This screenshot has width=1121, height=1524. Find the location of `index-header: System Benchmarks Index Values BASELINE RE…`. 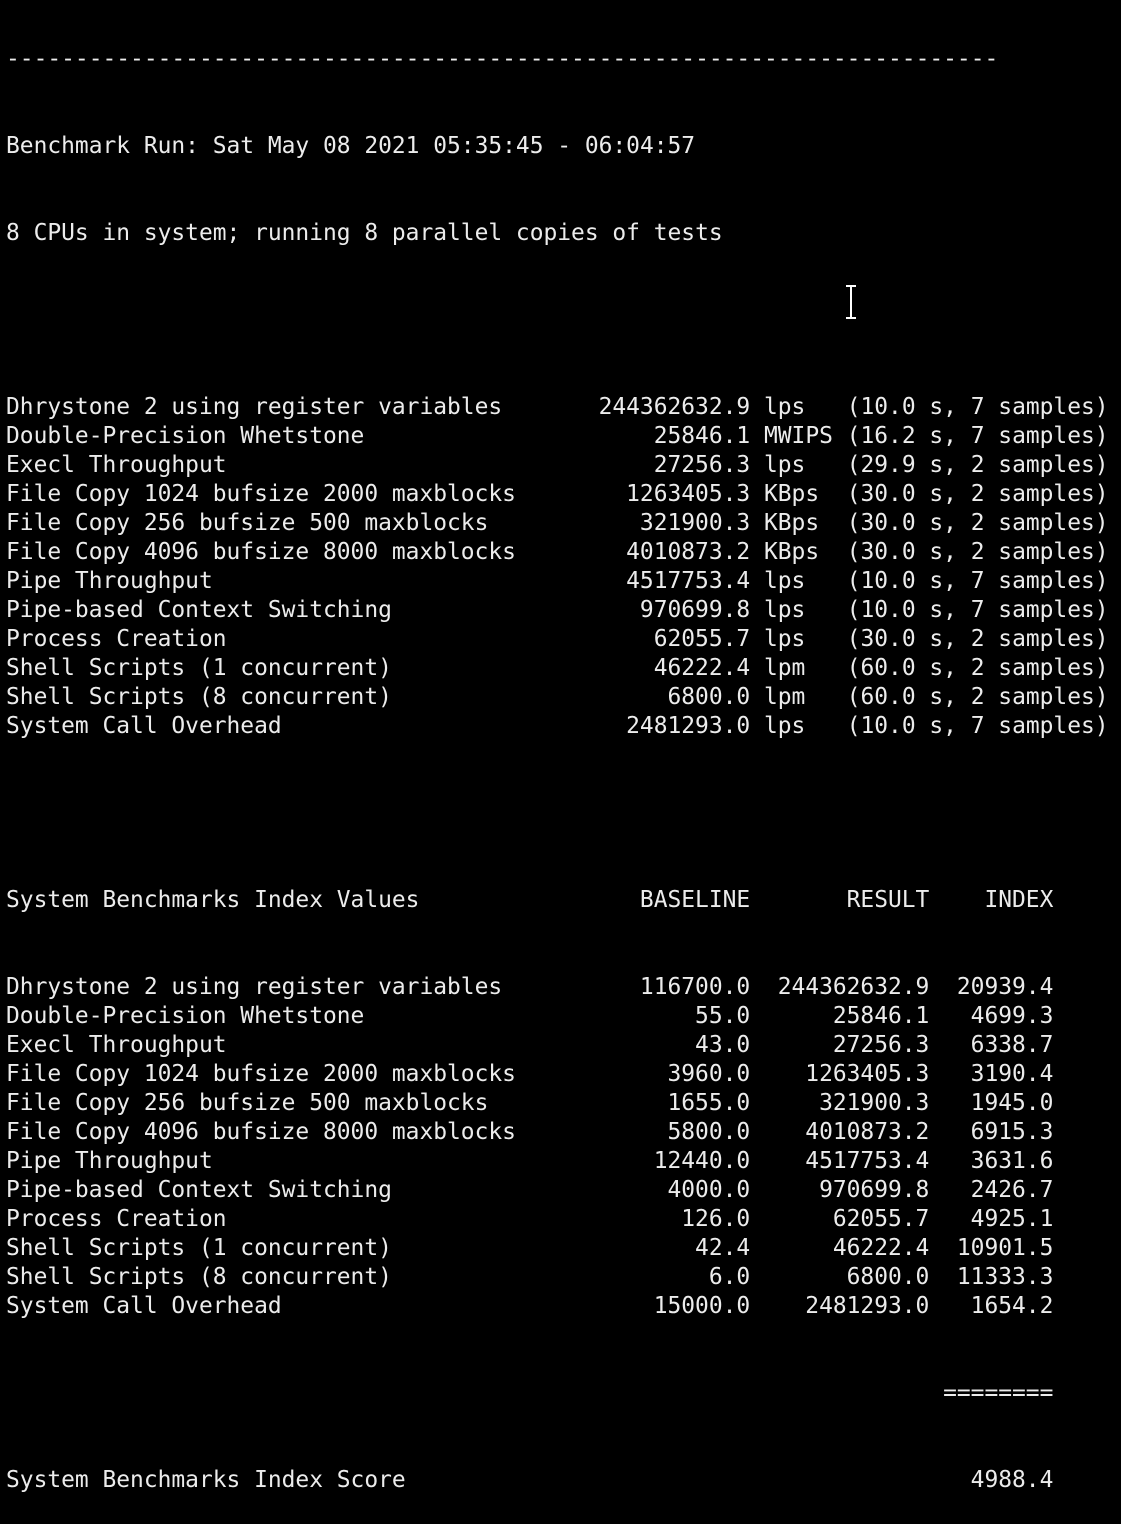

index-header: System Benchmarks Index Values BASELINE RE… is located at coordinates (557, 900).